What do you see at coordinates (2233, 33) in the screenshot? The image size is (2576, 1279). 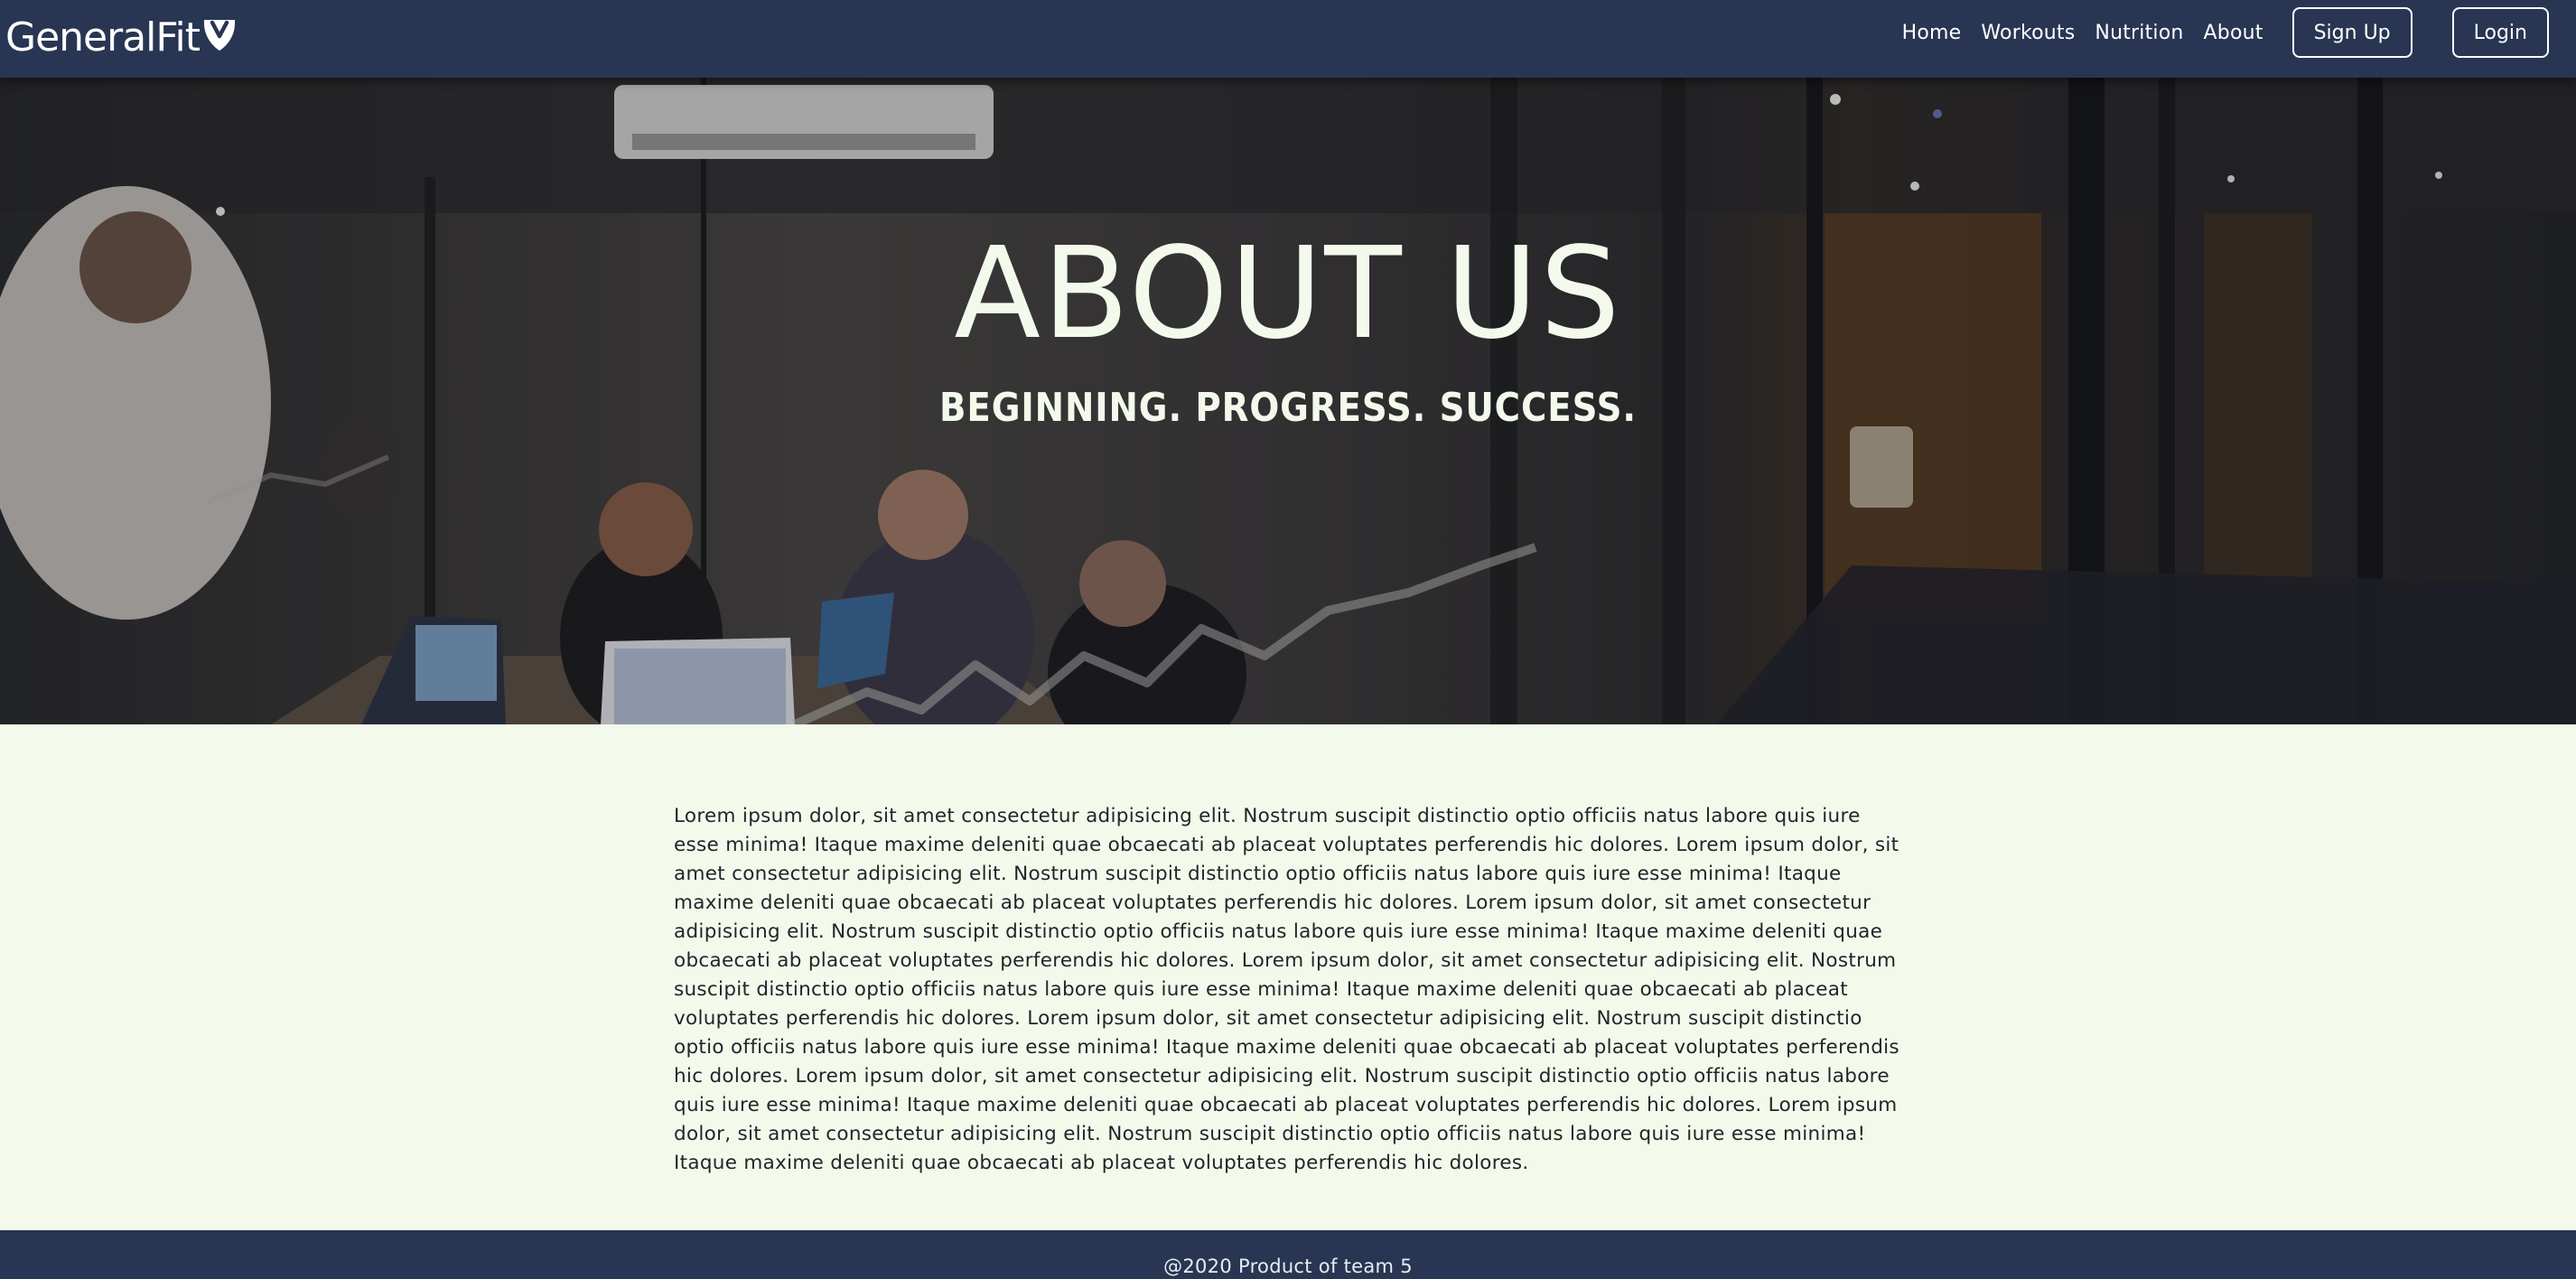 I see `nav-link-about: About` at bounding box center [2233, 33].